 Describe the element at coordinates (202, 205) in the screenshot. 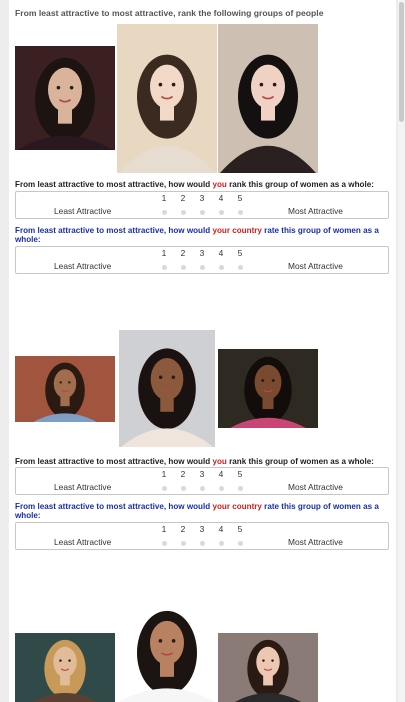

I see `rating-scale-self-1: Least Attractive Most Attractive 1 2 3 4 5` at that location.